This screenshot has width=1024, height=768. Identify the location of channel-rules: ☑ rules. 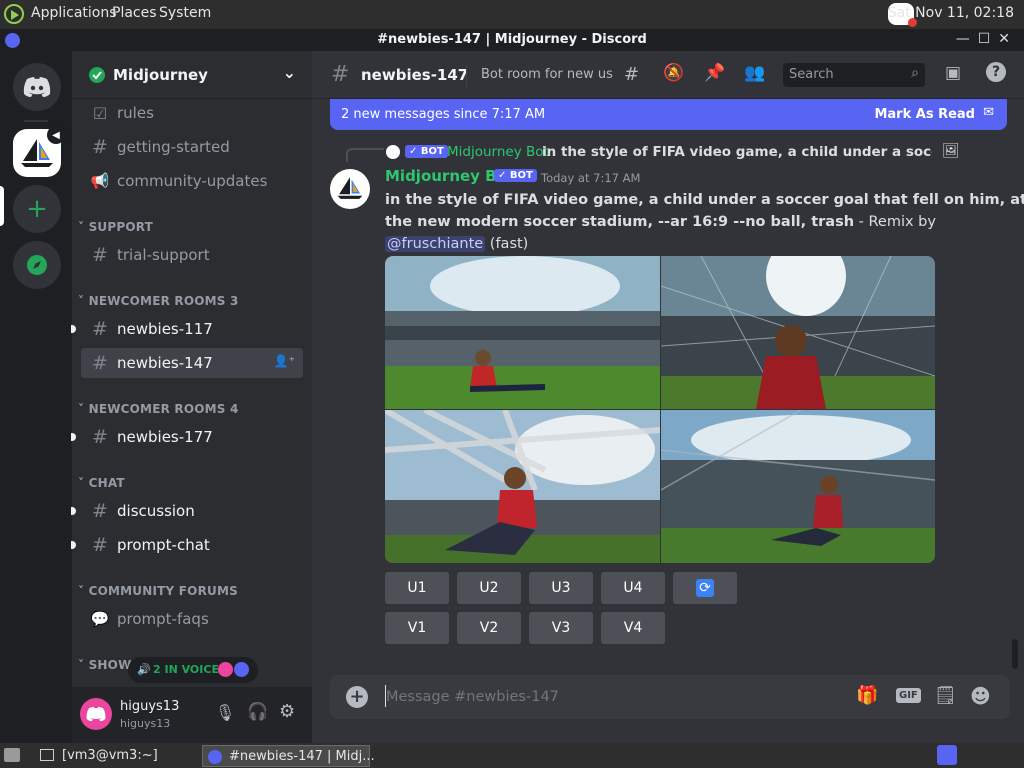
(192, 113).